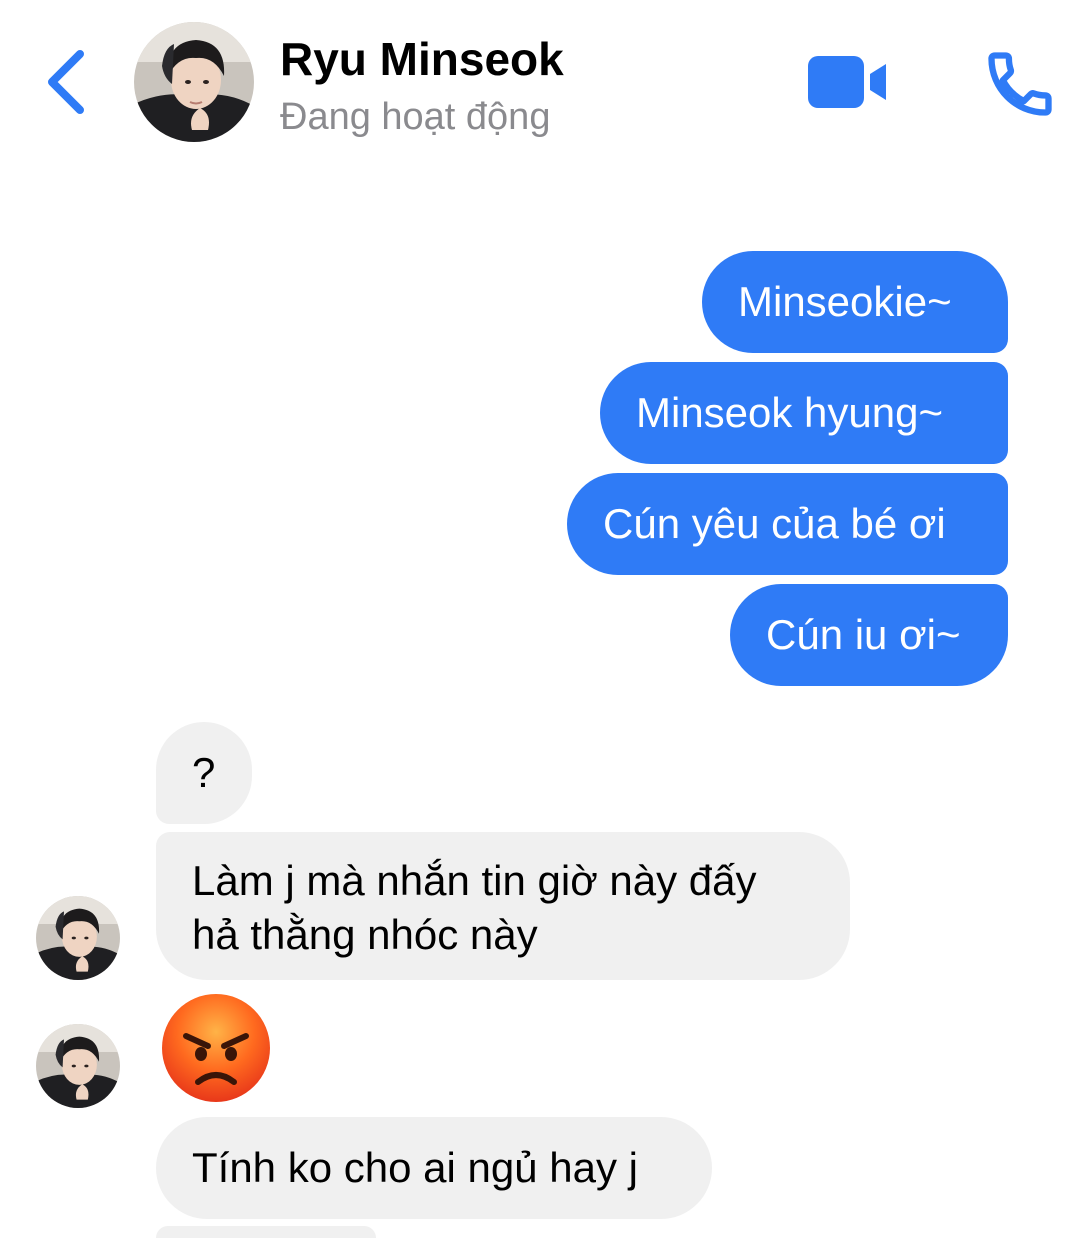 Image resolution: width=1078 pixels, height=1238 pixels. What do you see at coordinates (415, 117) in the screenshot?
I see `active-status: Đang hoạt động` at bounding box center [415, 117].